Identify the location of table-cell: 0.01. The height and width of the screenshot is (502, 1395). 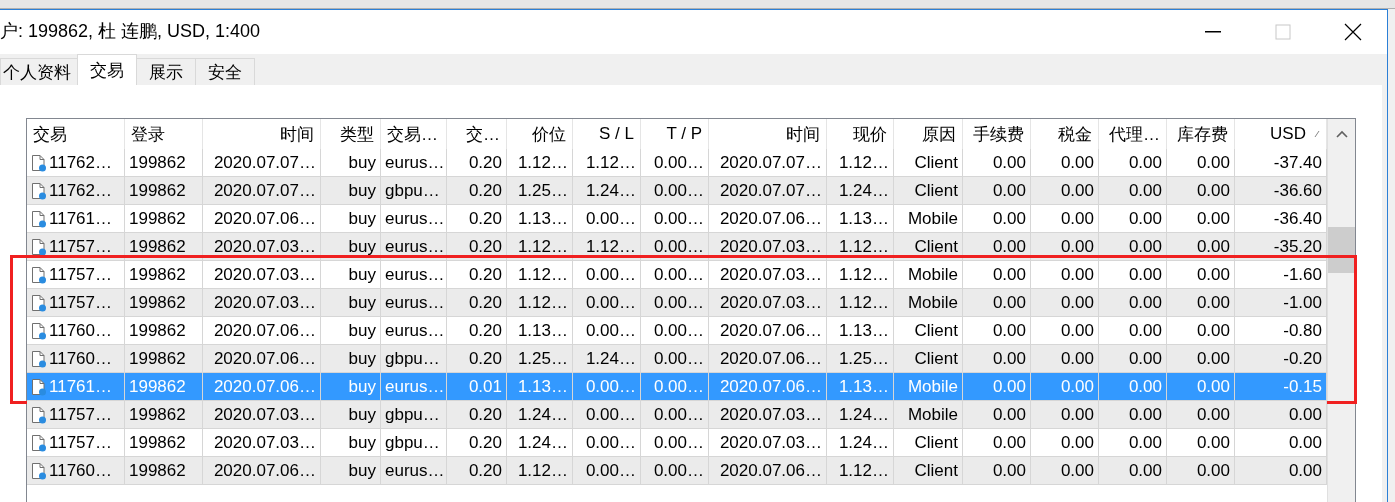
(477, 387).